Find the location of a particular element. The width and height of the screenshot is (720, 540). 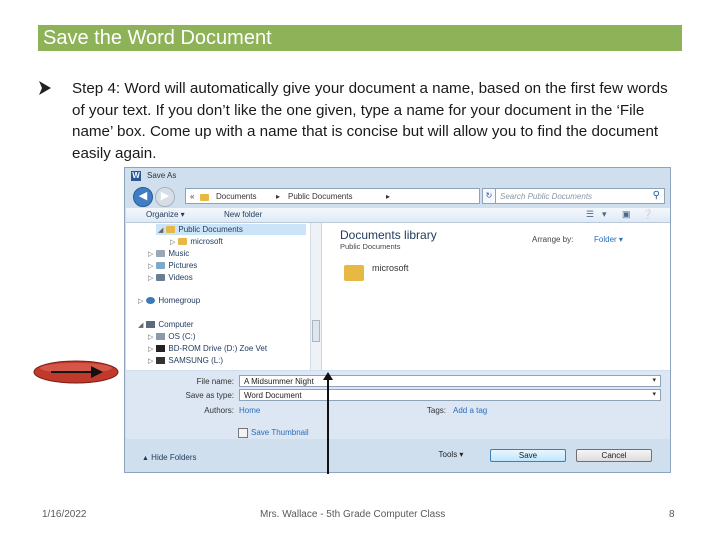

nav-item-samsung: ▷ SAMSUNG (L:) is located at coordinates (185, 360).